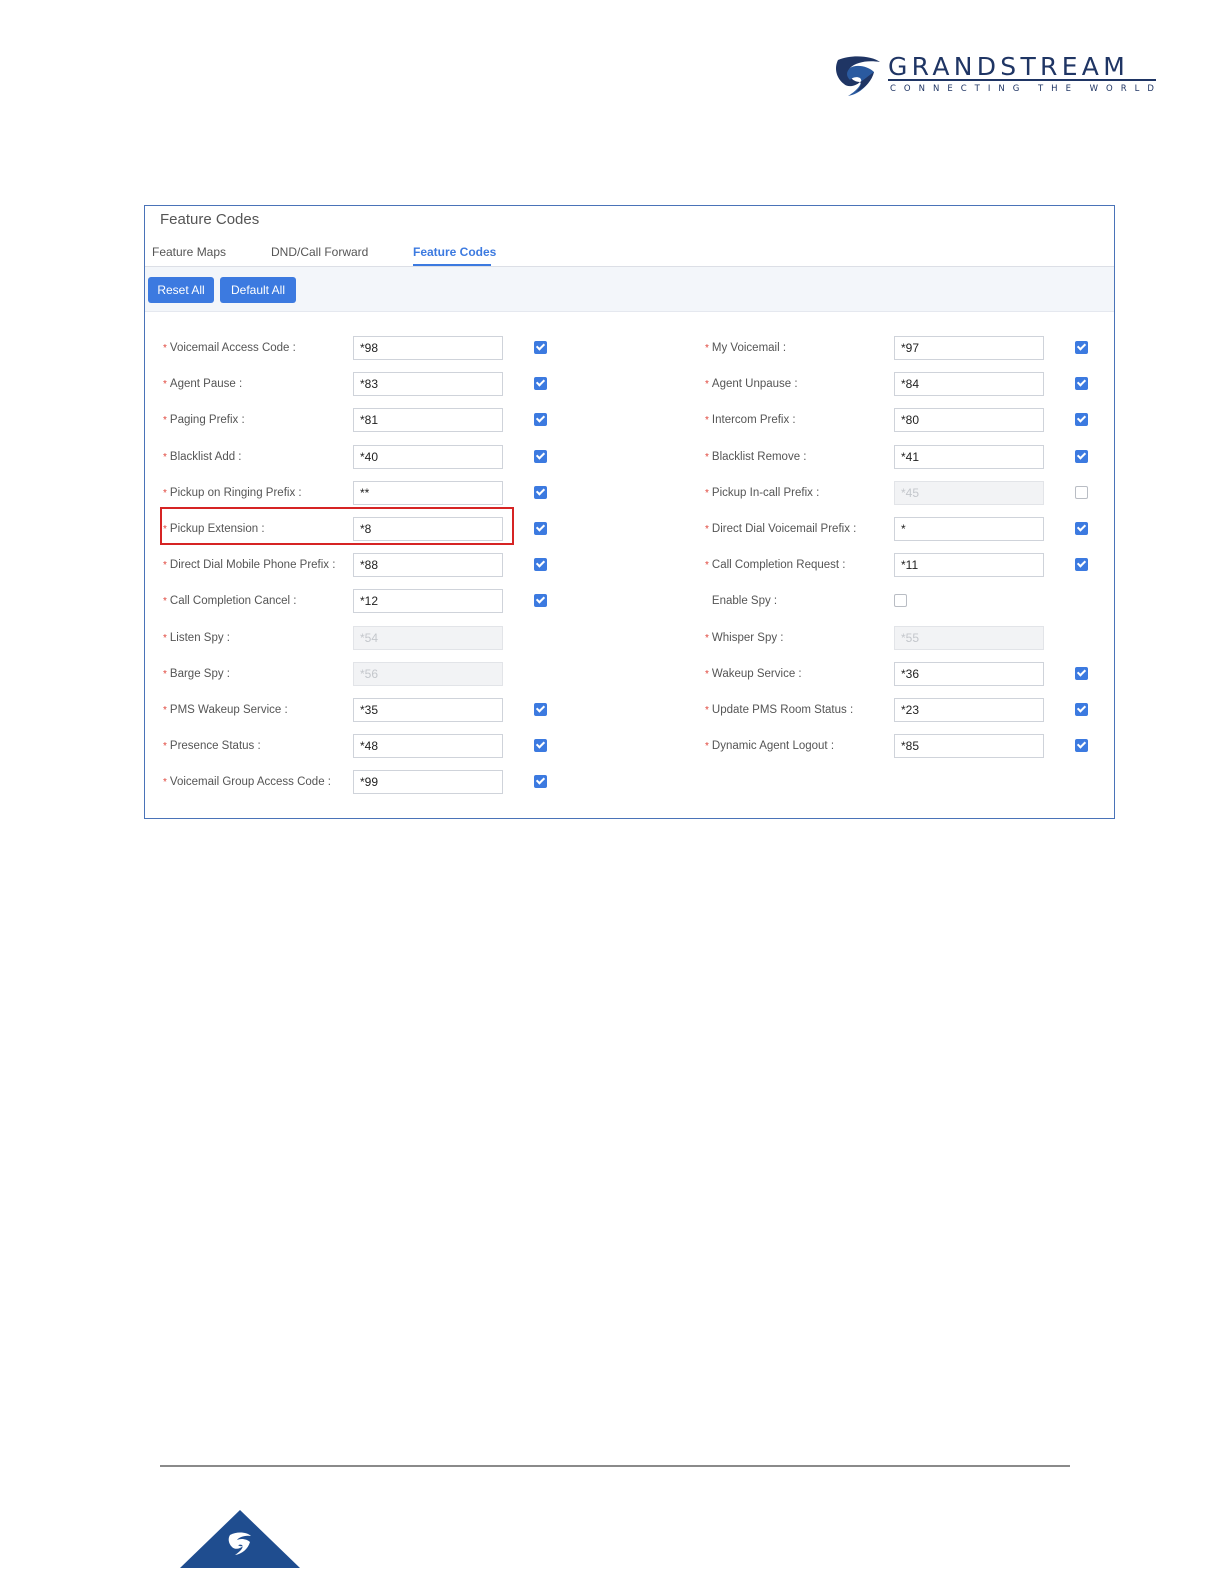 This screenshot has height=1584, width=1224. I want to click on pickup-on-ringing-prefix-checkbox, so click(540, 492).